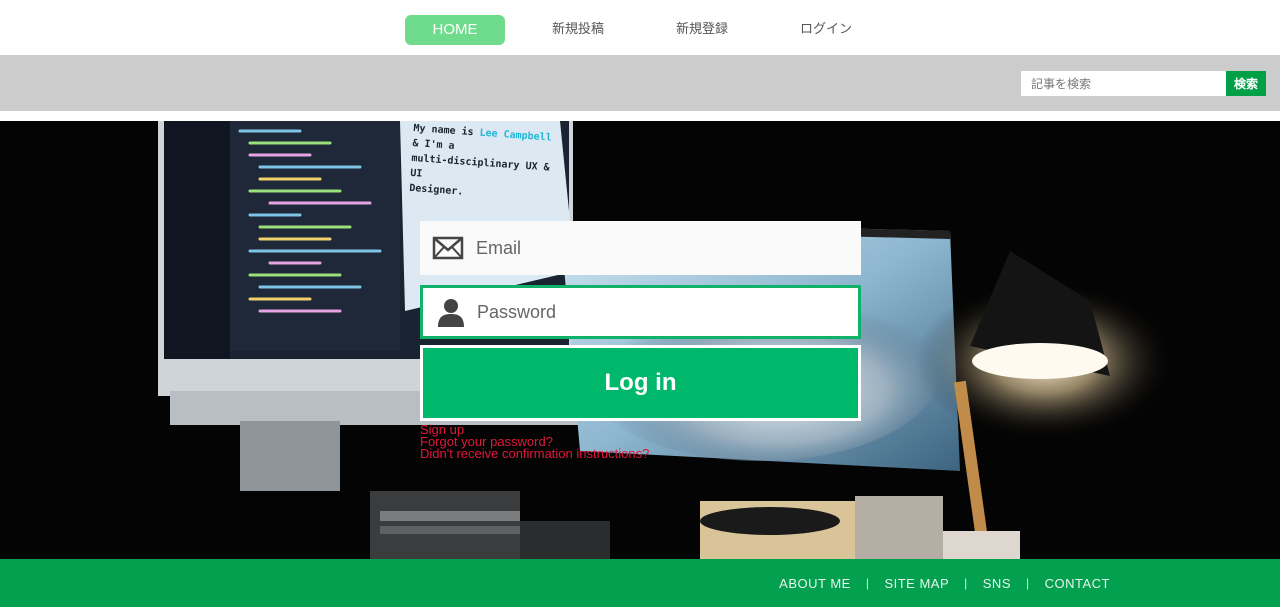  Describe the element at coordinates (516, 135) in the screenshot. I see `screen-text-name: Lee Campbell` at that location.